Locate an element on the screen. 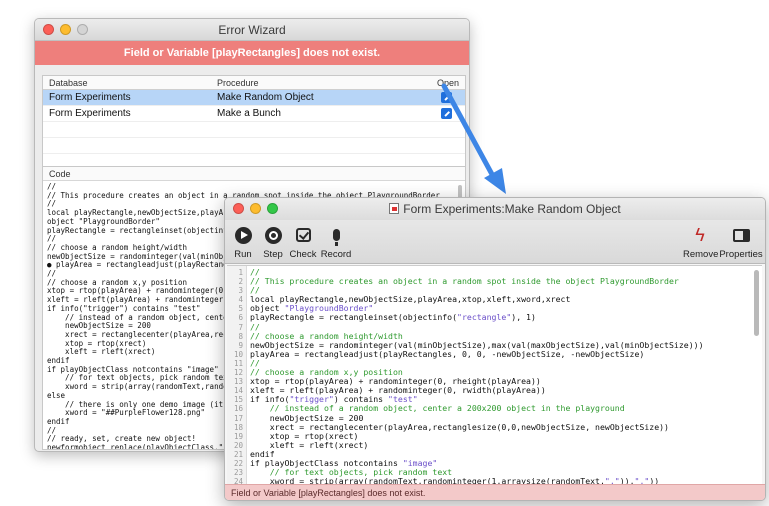 The height and width of the screenshot is (506, 769). wizard-titlebar: Error Wizard is located at coordinates (252, 30).